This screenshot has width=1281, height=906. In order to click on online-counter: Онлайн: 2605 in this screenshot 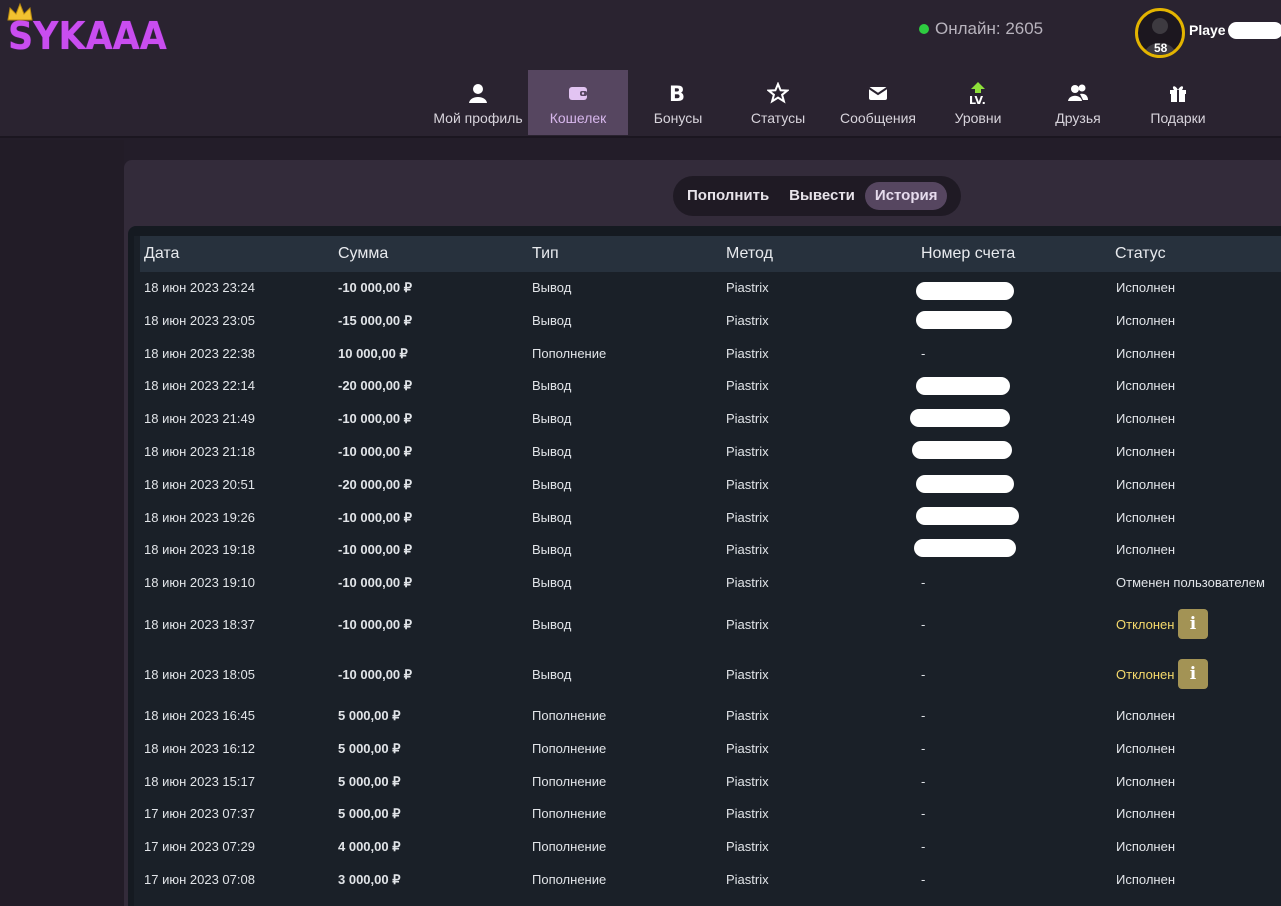, I will do `click(981, 29)`.